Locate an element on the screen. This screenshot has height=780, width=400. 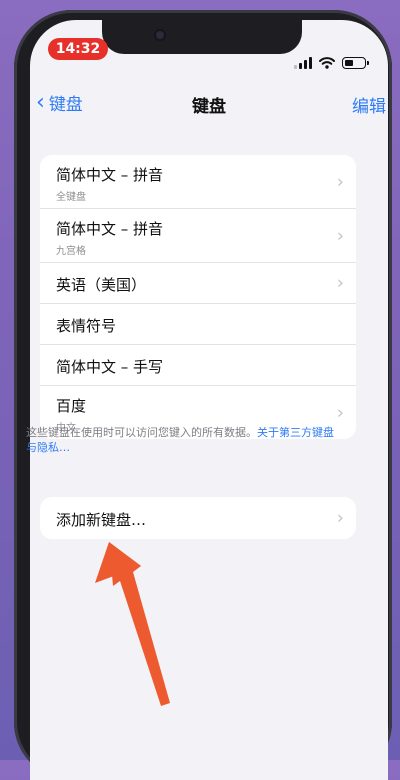
keyboard-row: 表情符号 is located at coordinates (198, 324).